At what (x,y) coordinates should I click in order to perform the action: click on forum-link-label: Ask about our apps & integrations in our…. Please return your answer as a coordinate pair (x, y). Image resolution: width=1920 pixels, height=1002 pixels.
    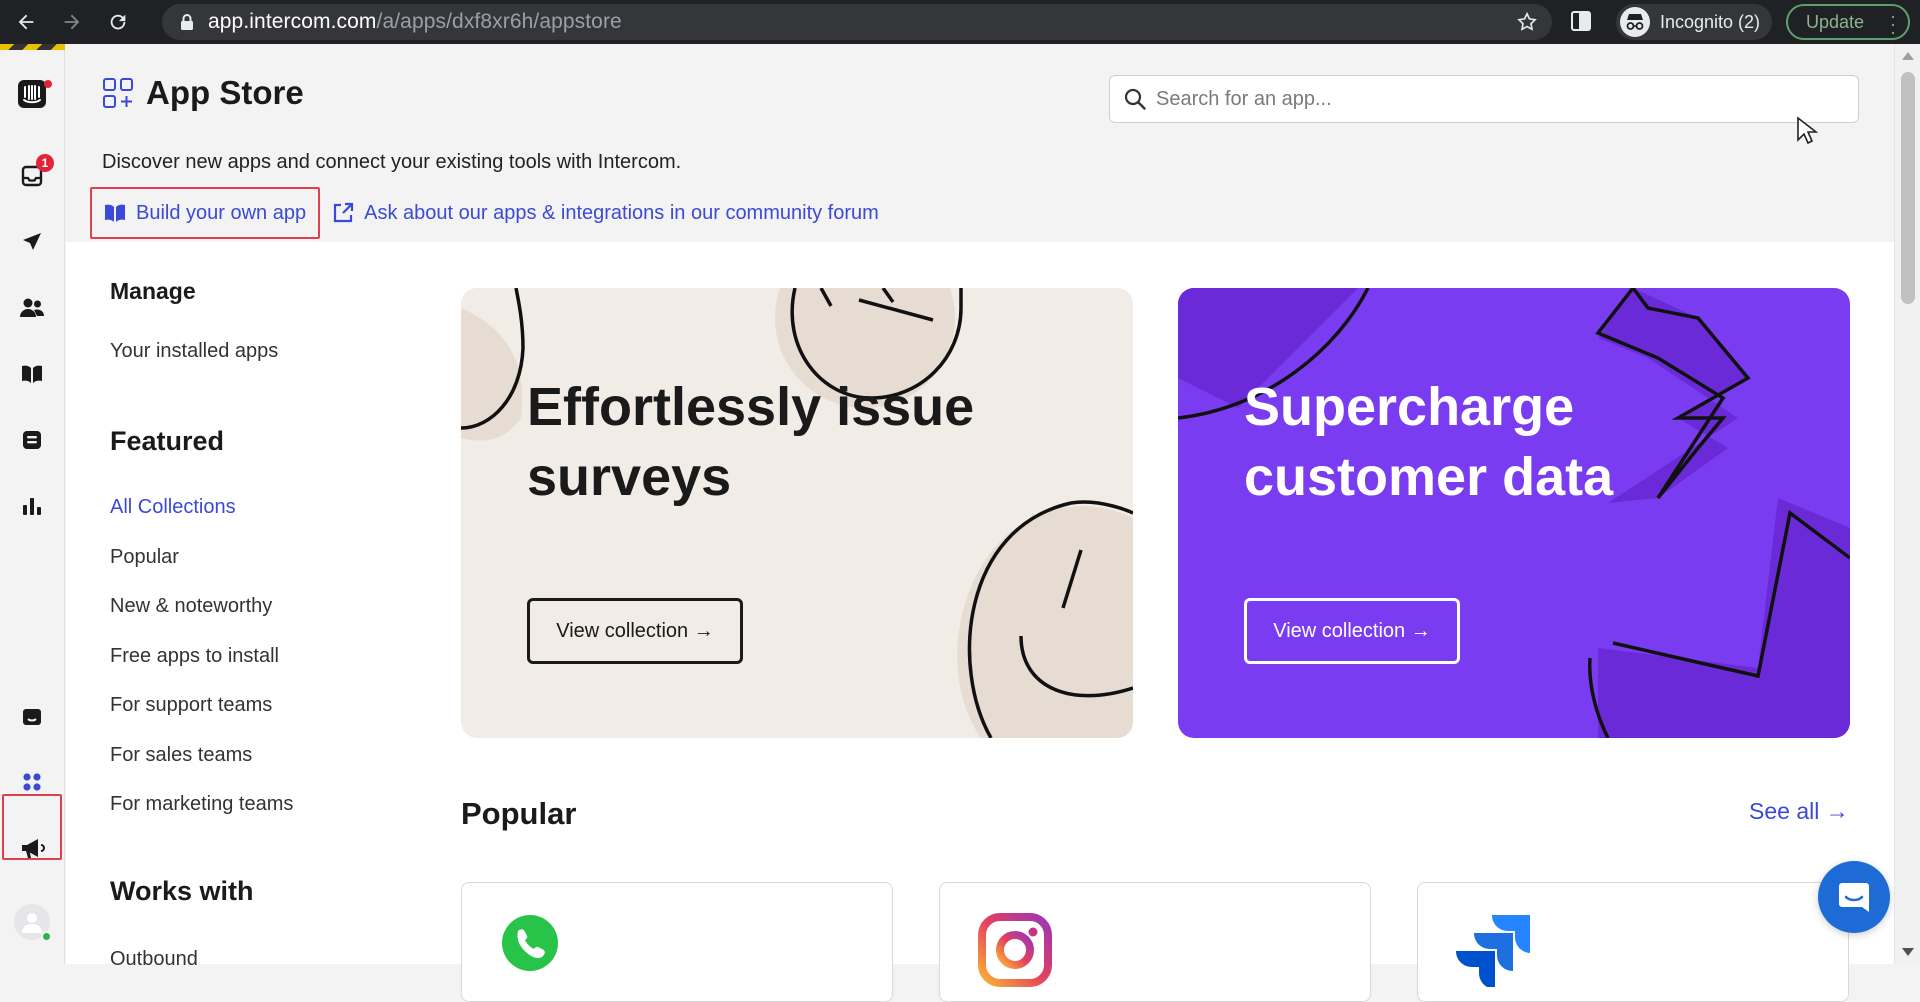
    Looking at the image, I should click on (621, 212).